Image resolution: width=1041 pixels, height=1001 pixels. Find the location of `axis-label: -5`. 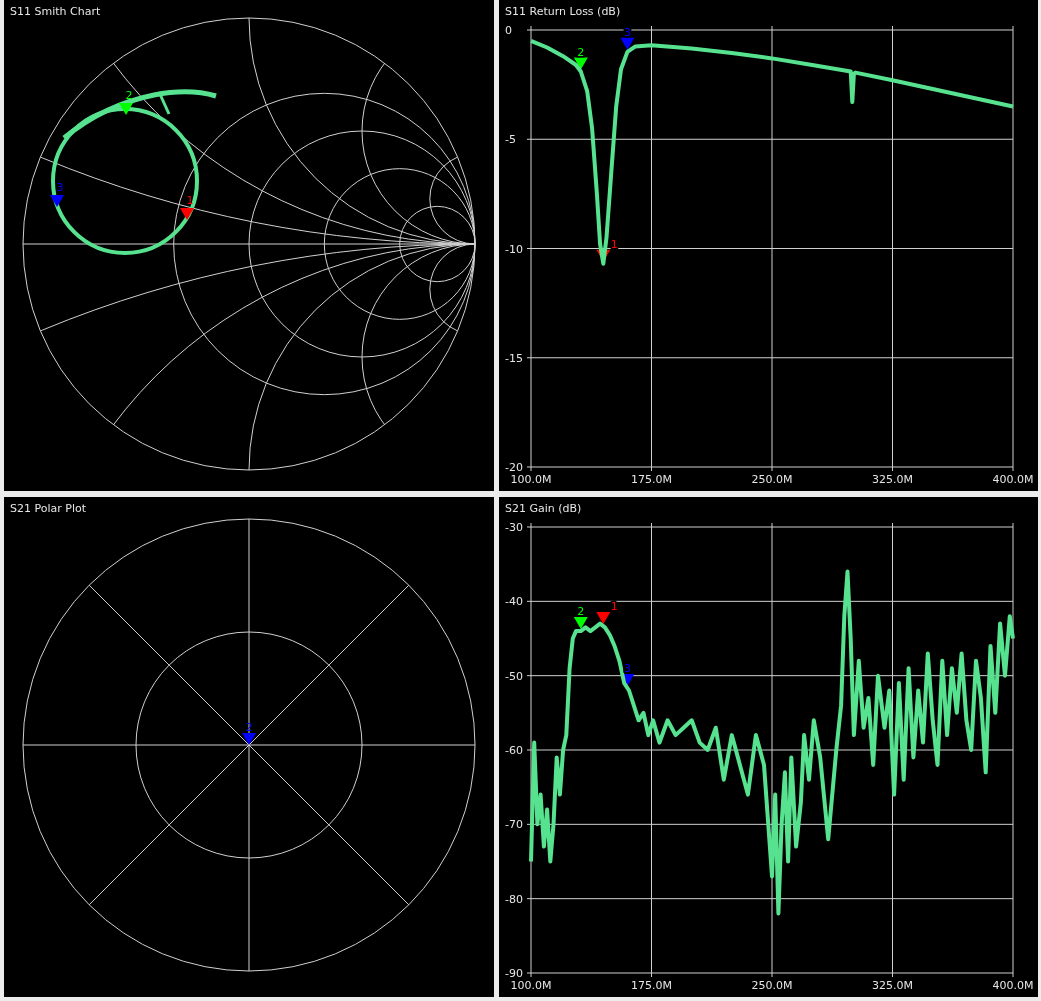

axis-label: -5 is located at coordinates (510, 140).